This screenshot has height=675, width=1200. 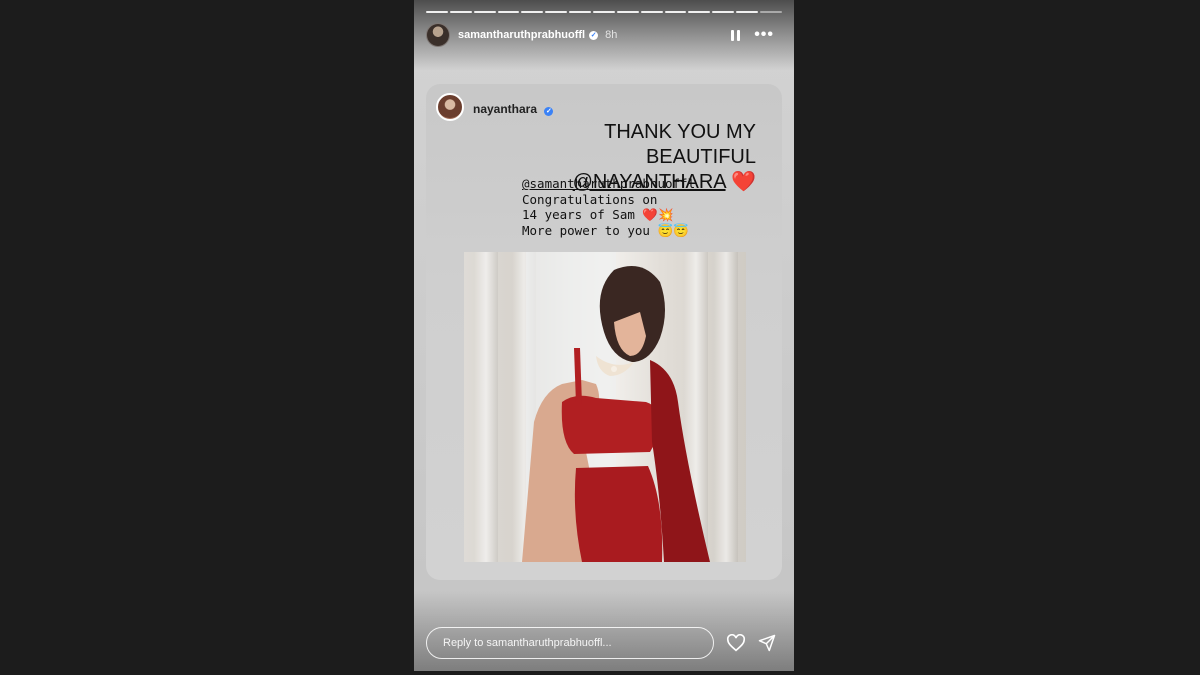 I want to click on quote-mention: @samantharuthprabhuoffl, so click(x=637, y=184).